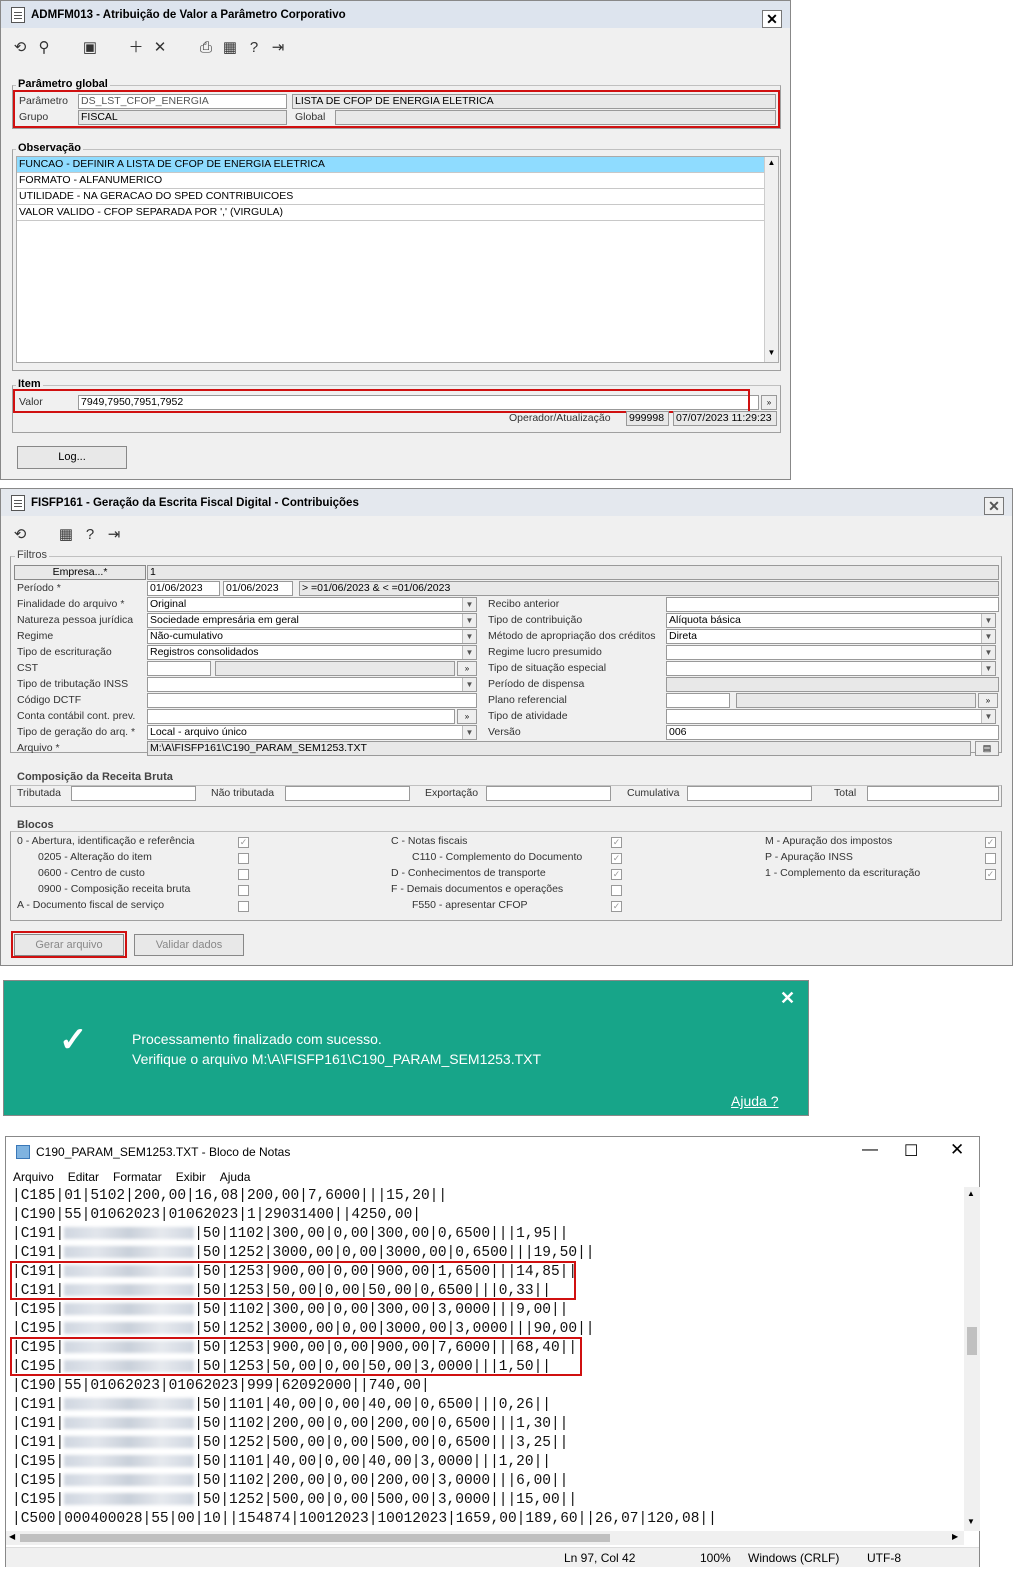 The width and height of the screenshot is (1024, 1585). Describe the element at coordinates (191, 1177) in the screenshot. I see `menu-exibir: Exibir` at that location.